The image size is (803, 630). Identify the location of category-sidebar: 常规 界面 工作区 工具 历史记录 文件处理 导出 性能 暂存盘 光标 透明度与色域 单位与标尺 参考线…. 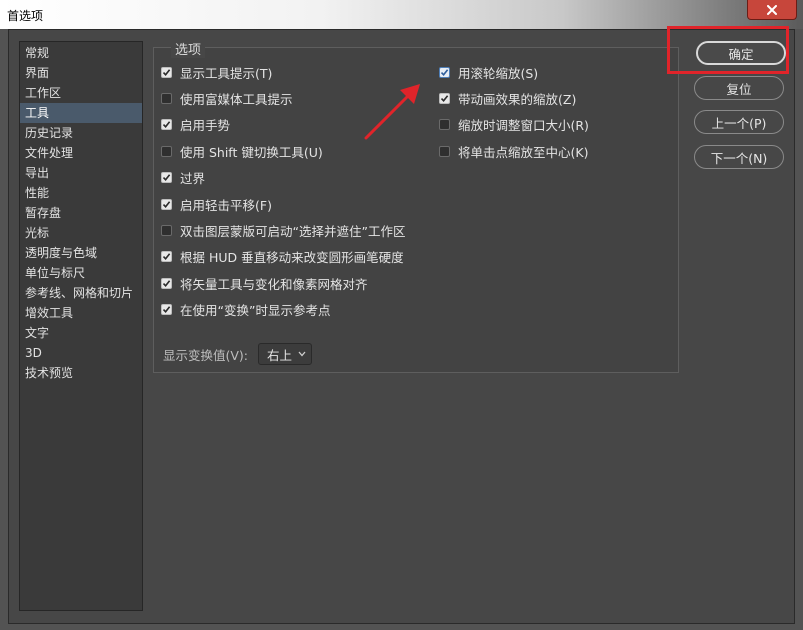
(81, 326).